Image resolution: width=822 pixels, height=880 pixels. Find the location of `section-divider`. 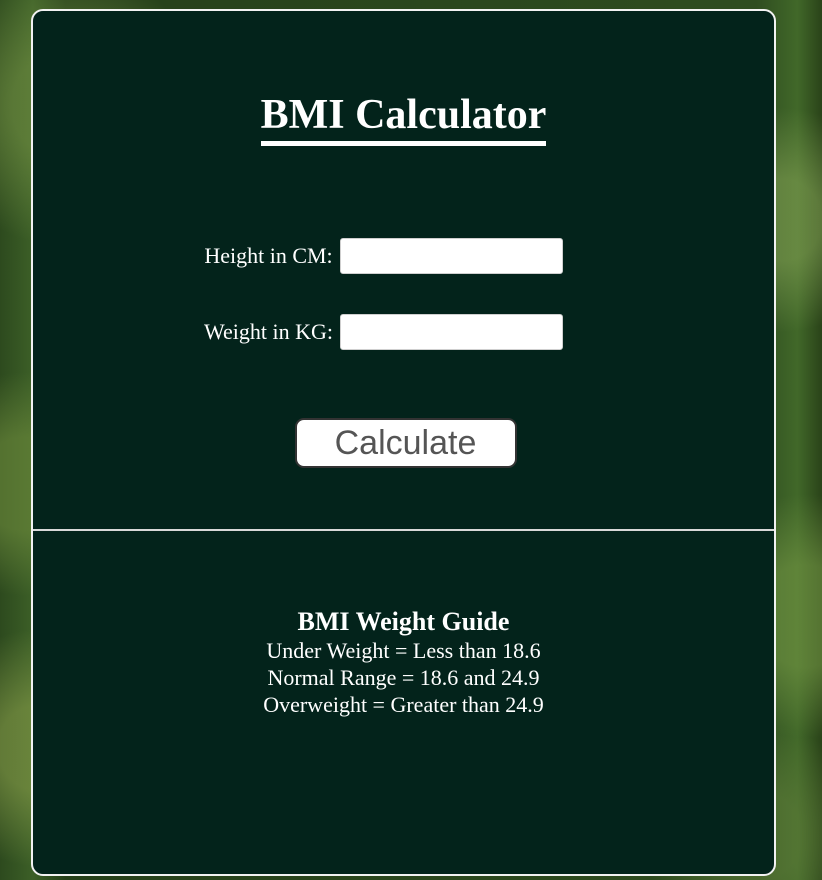

section-divider is located at coordinates (403, 530).